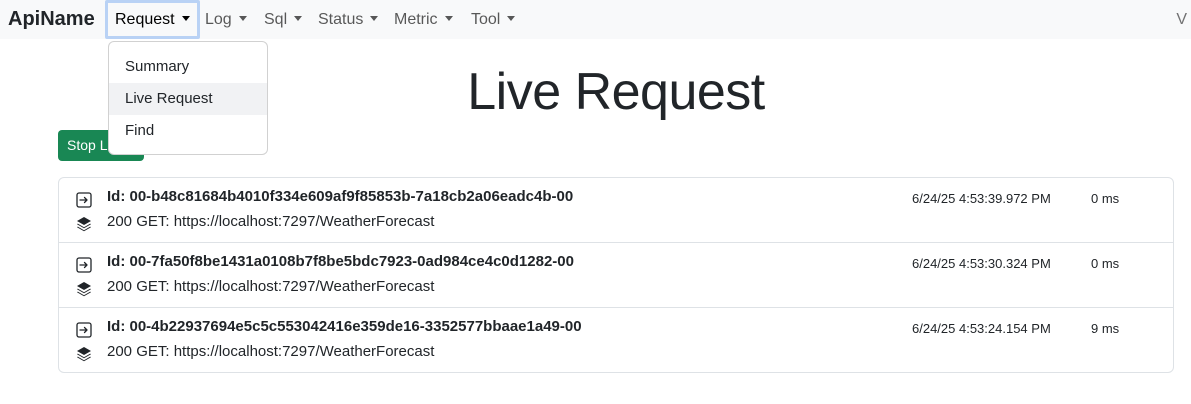  I want to click on nav-status-dropdown: Status, so click(348, 19).